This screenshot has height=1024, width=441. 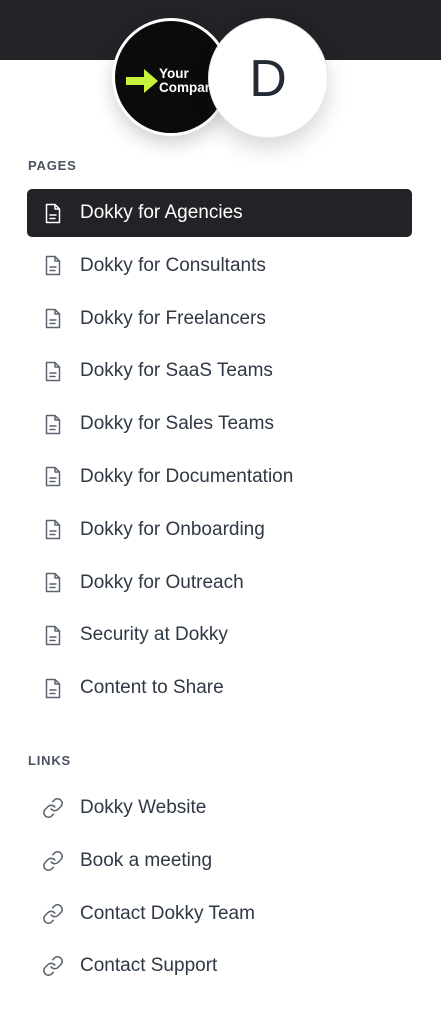 What do you see at coordinates (143, 807) in the screenshot?
I see `links-item-label: Dokky Website` at bounding box center [143, 807].